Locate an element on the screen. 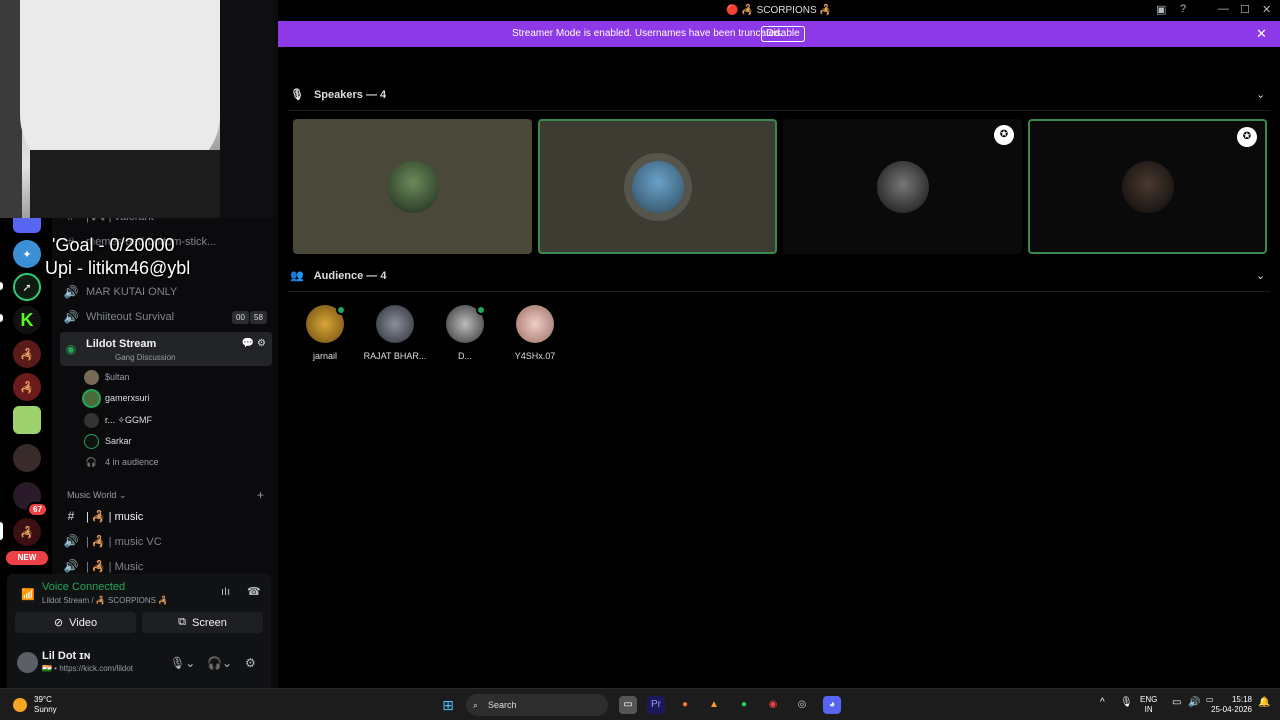 This screenshot has height=720, width=1280. notification-bell-icon: 🔔 is located at coordinates (1264, 703).